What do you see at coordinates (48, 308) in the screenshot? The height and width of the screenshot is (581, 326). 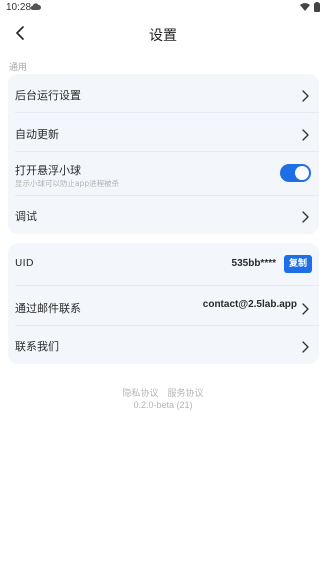 I see `email-contact-label: 通过邮件联系` at bounding box center [48, 308].